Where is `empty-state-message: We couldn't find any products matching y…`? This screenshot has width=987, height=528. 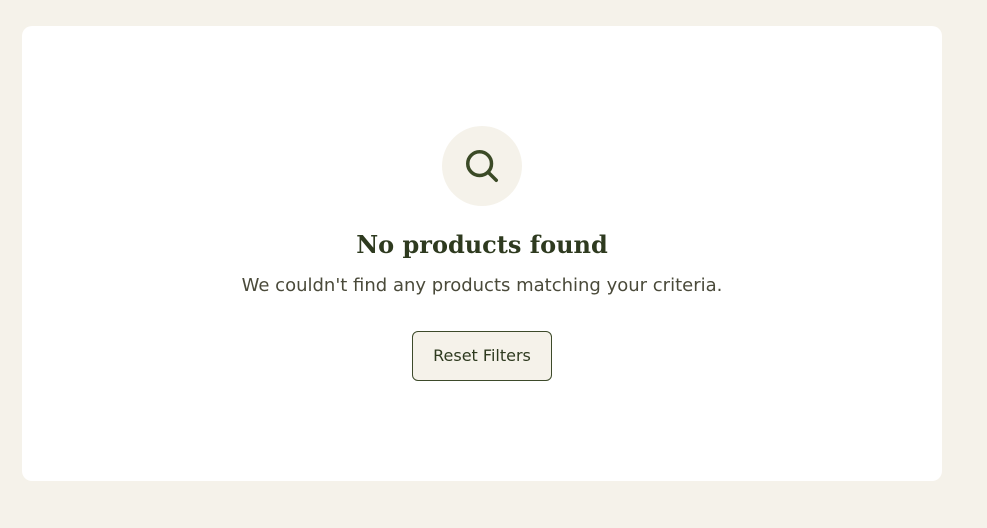
empty-state-message: We couldn't find any products matching y… is located at coordinates (482, 285).